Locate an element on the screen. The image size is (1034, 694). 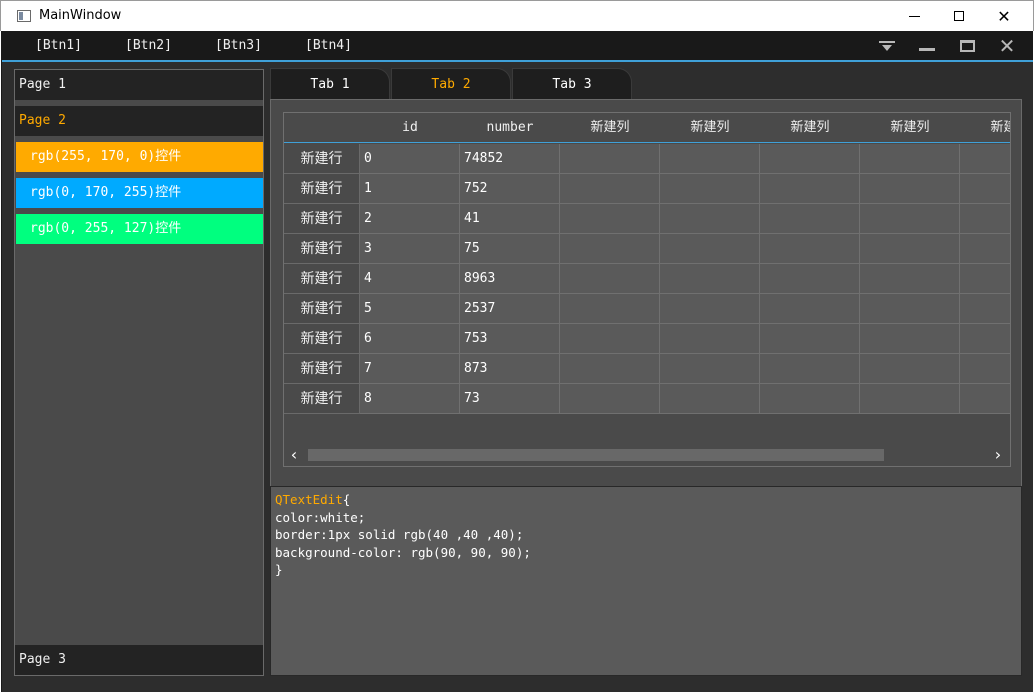
table-row: 新建行 0 74852 is located at coordinates (647, 159).